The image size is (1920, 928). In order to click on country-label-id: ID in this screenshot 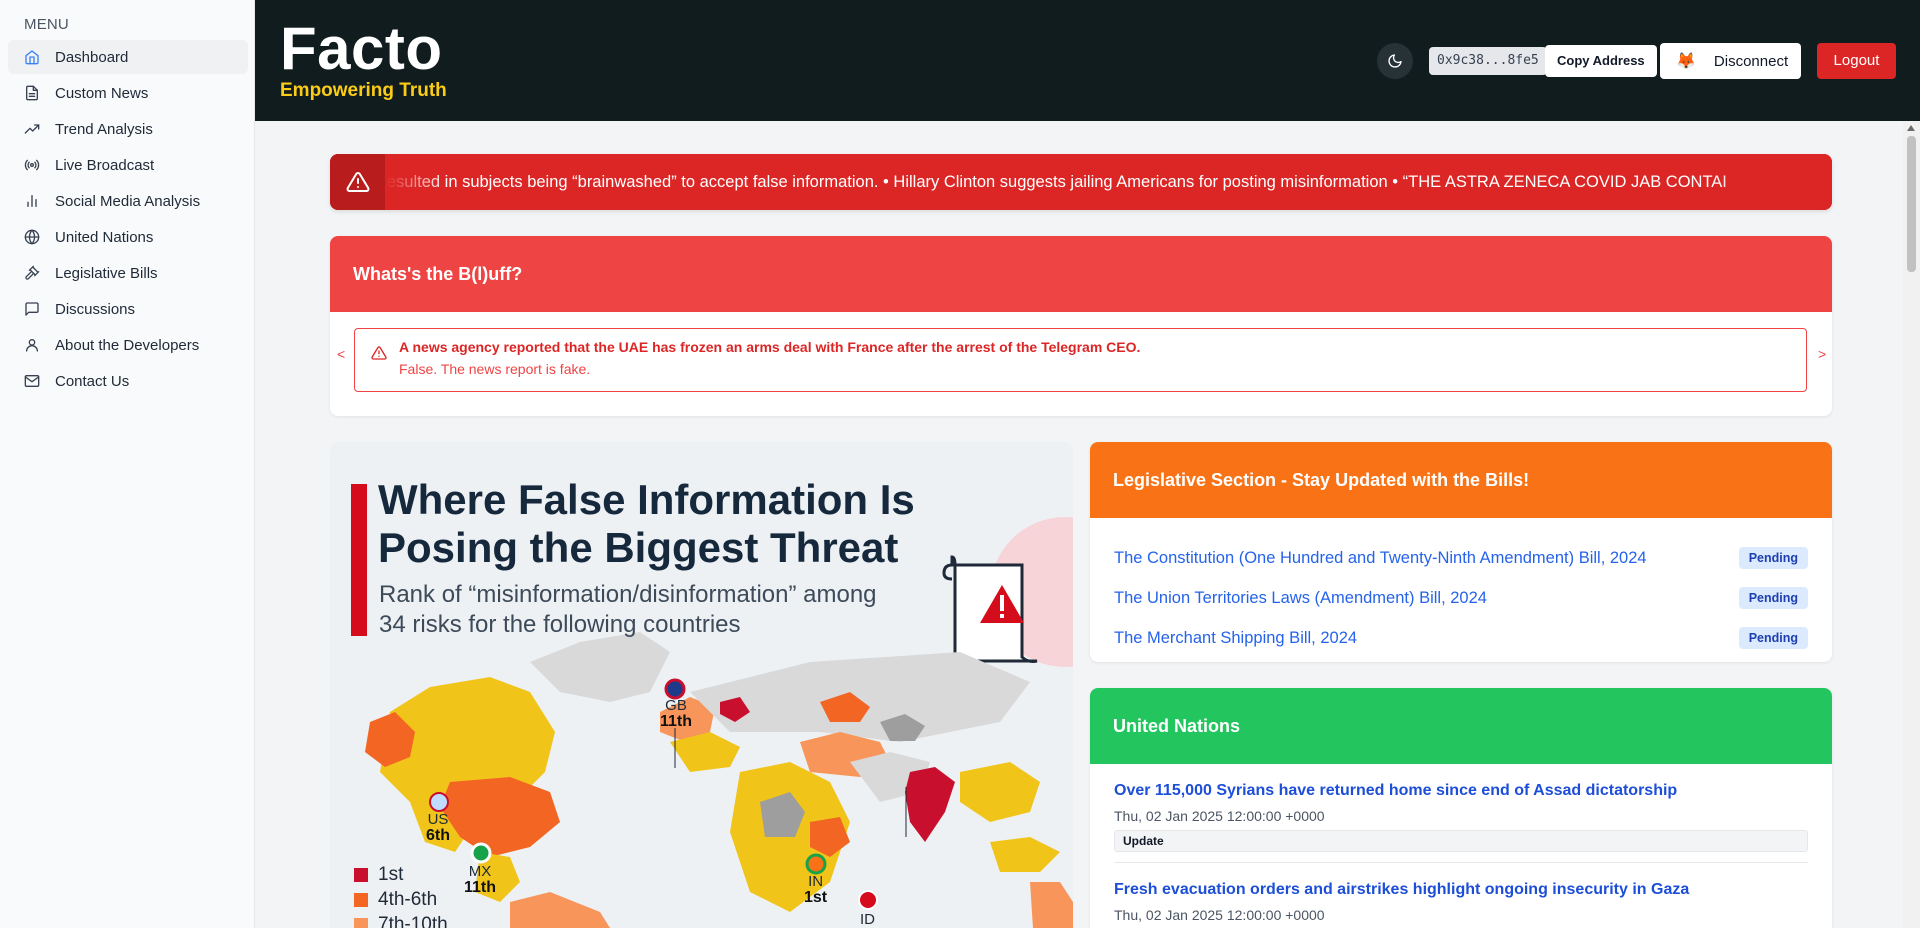, I will do `click(867, 920)`.